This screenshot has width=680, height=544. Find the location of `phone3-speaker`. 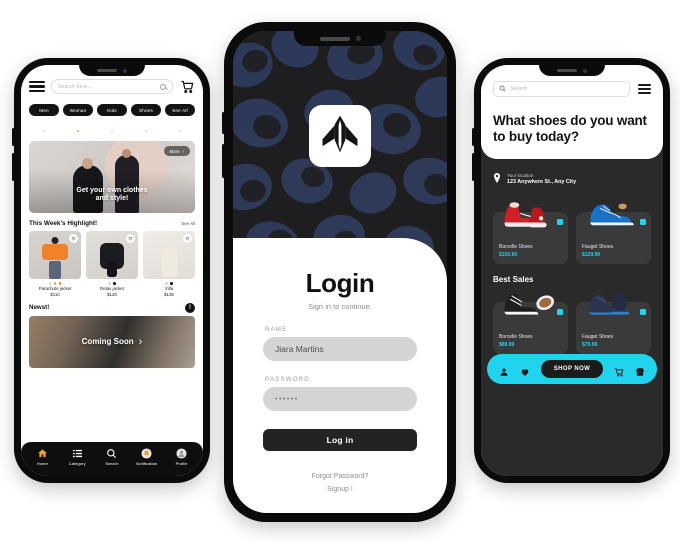

phone3-speaker is located at coordinates (567, 70).